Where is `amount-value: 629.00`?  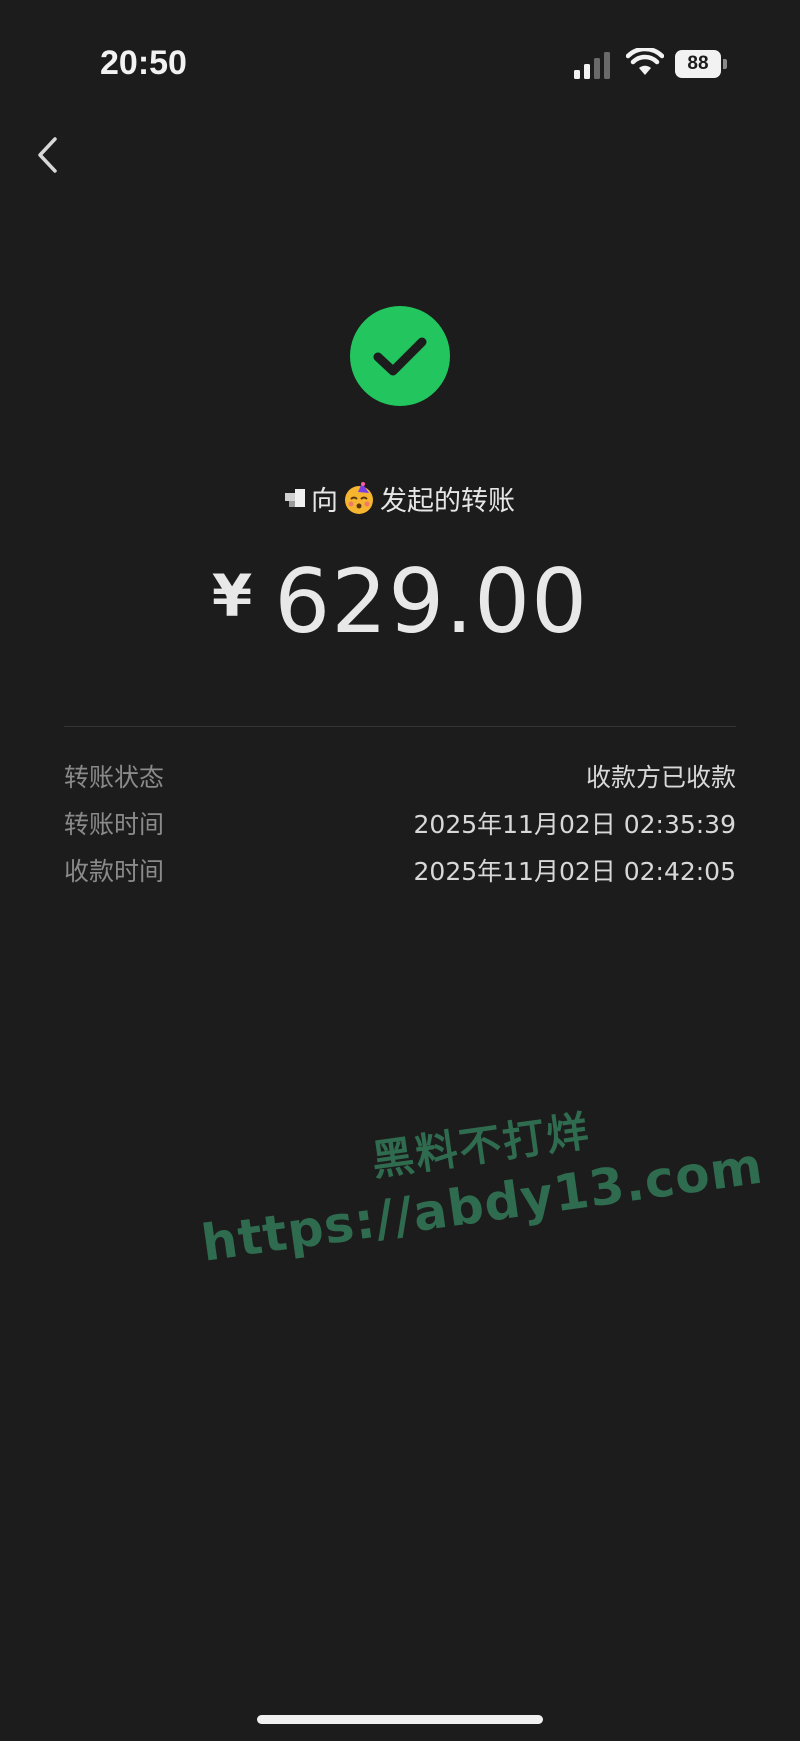 amount-value: 629.00 is located at coordinates (431, 601).